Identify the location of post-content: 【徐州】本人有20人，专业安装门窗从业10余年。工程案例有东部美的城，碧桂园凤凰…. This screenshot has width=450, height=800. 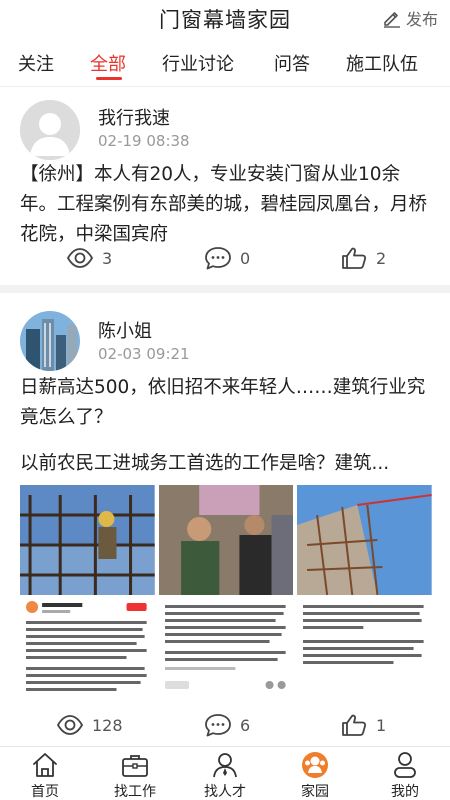
(228, 205).